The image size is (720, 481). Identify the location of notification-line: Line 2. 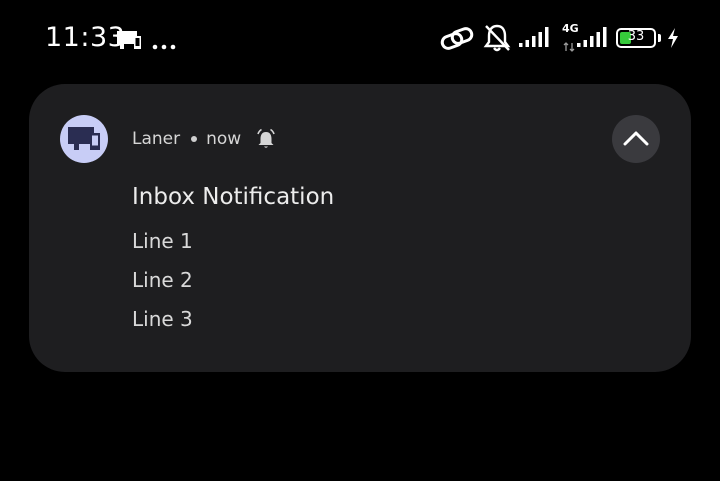
(162, 280).